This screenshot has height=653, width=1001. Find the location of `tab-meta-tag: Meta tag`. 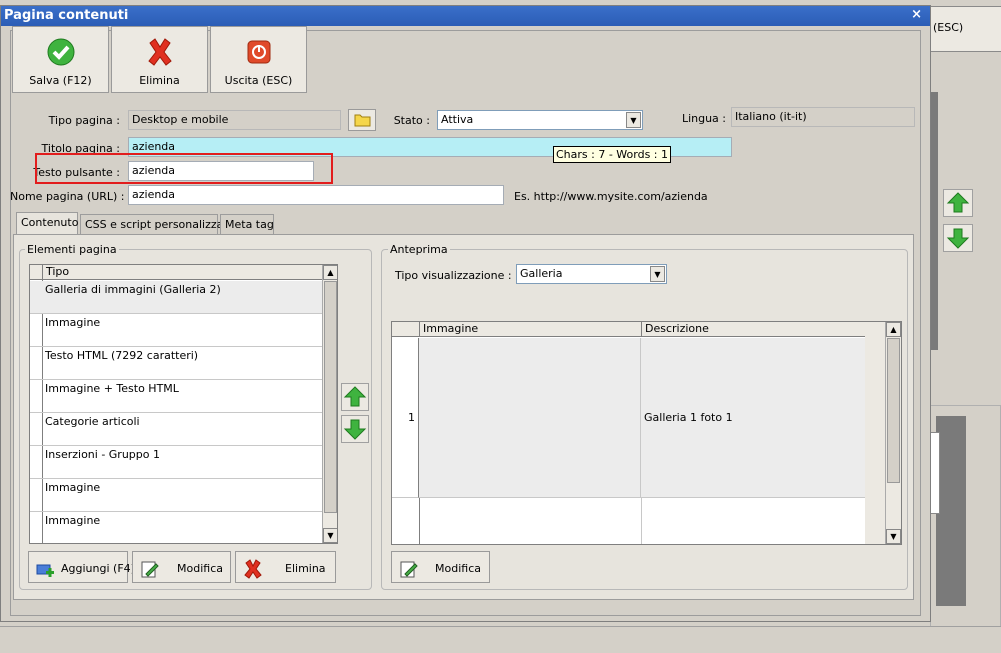

tab-meta-tag: Meta tag is located at coordinates (247, 224).